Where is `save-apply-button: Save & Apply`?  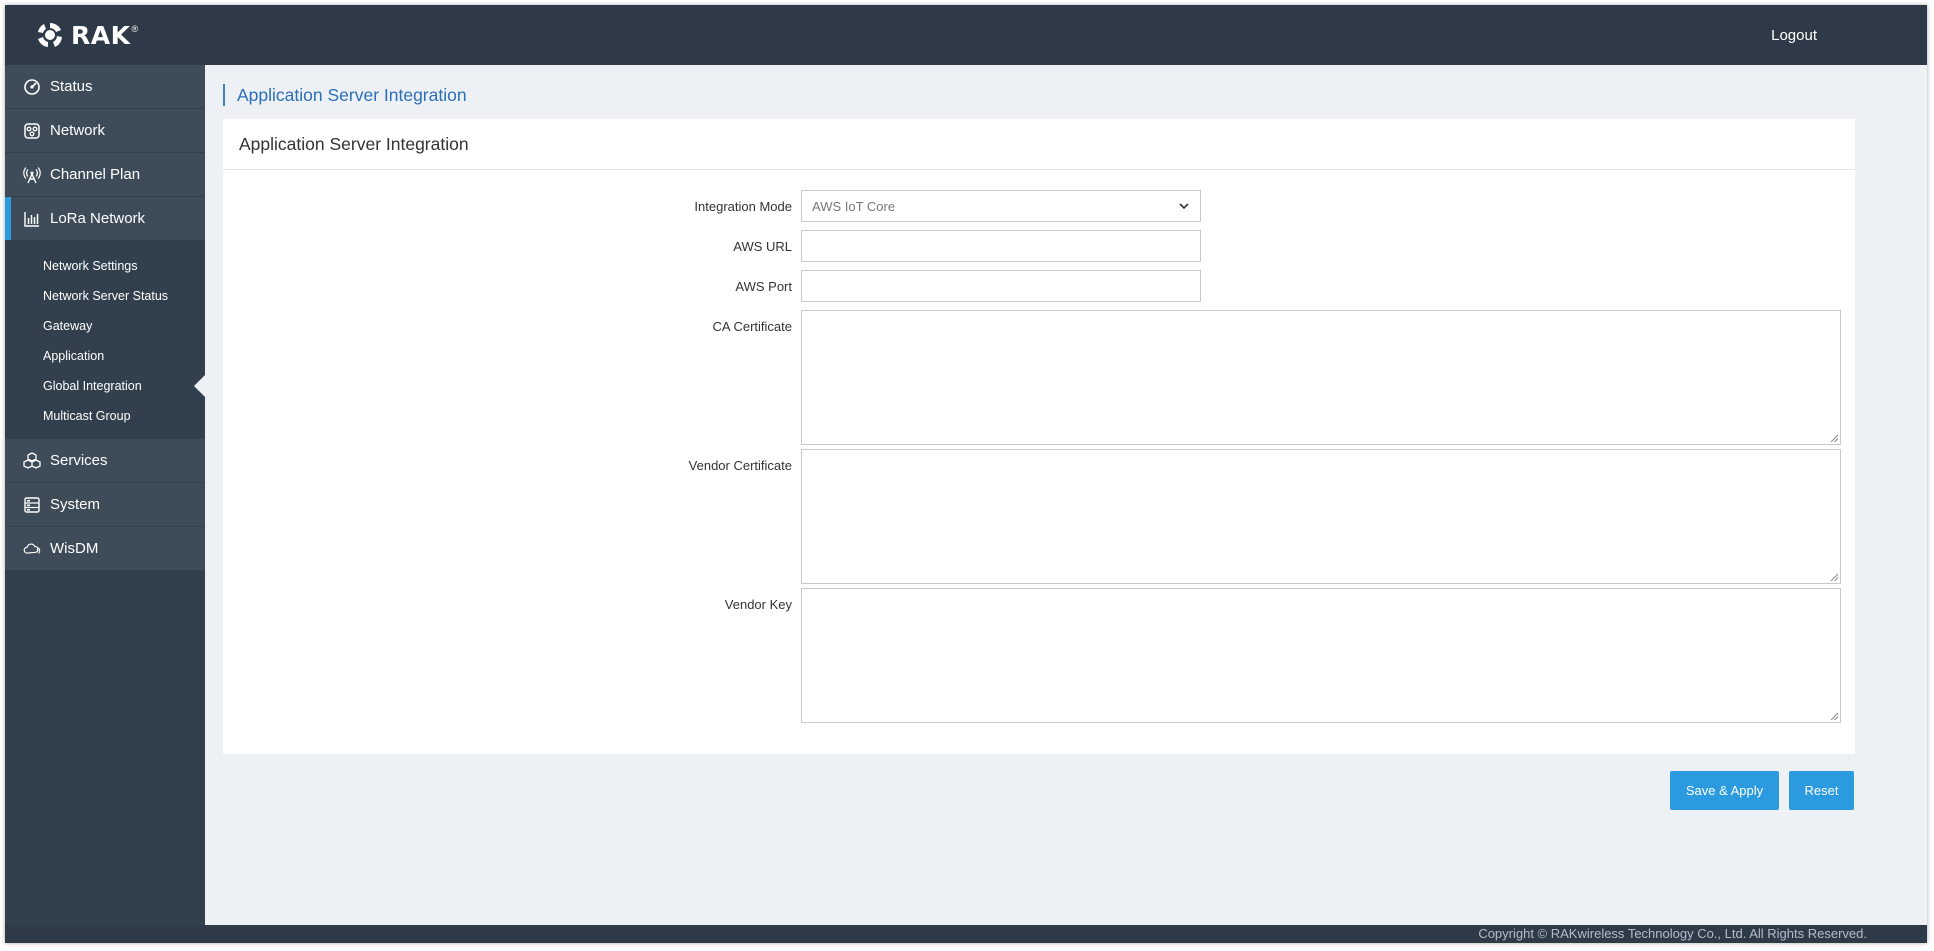
save-apply-button: Save & Apply is located at coordinates (1724, 790).